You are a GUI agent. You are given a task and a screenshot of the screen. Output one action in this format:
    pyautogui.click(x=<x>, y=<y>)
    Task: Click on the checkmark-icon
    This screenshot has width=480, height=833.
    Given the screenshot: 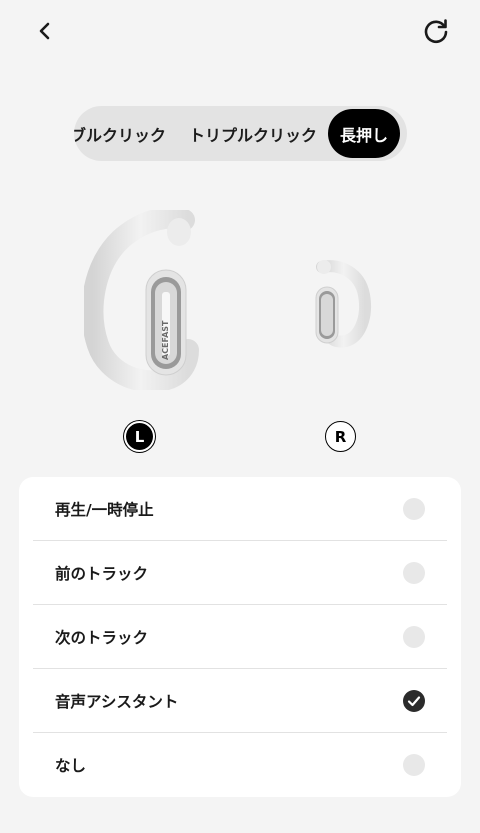 What is the action you would take?
    pyautogui.click(x=414, y=701)
    